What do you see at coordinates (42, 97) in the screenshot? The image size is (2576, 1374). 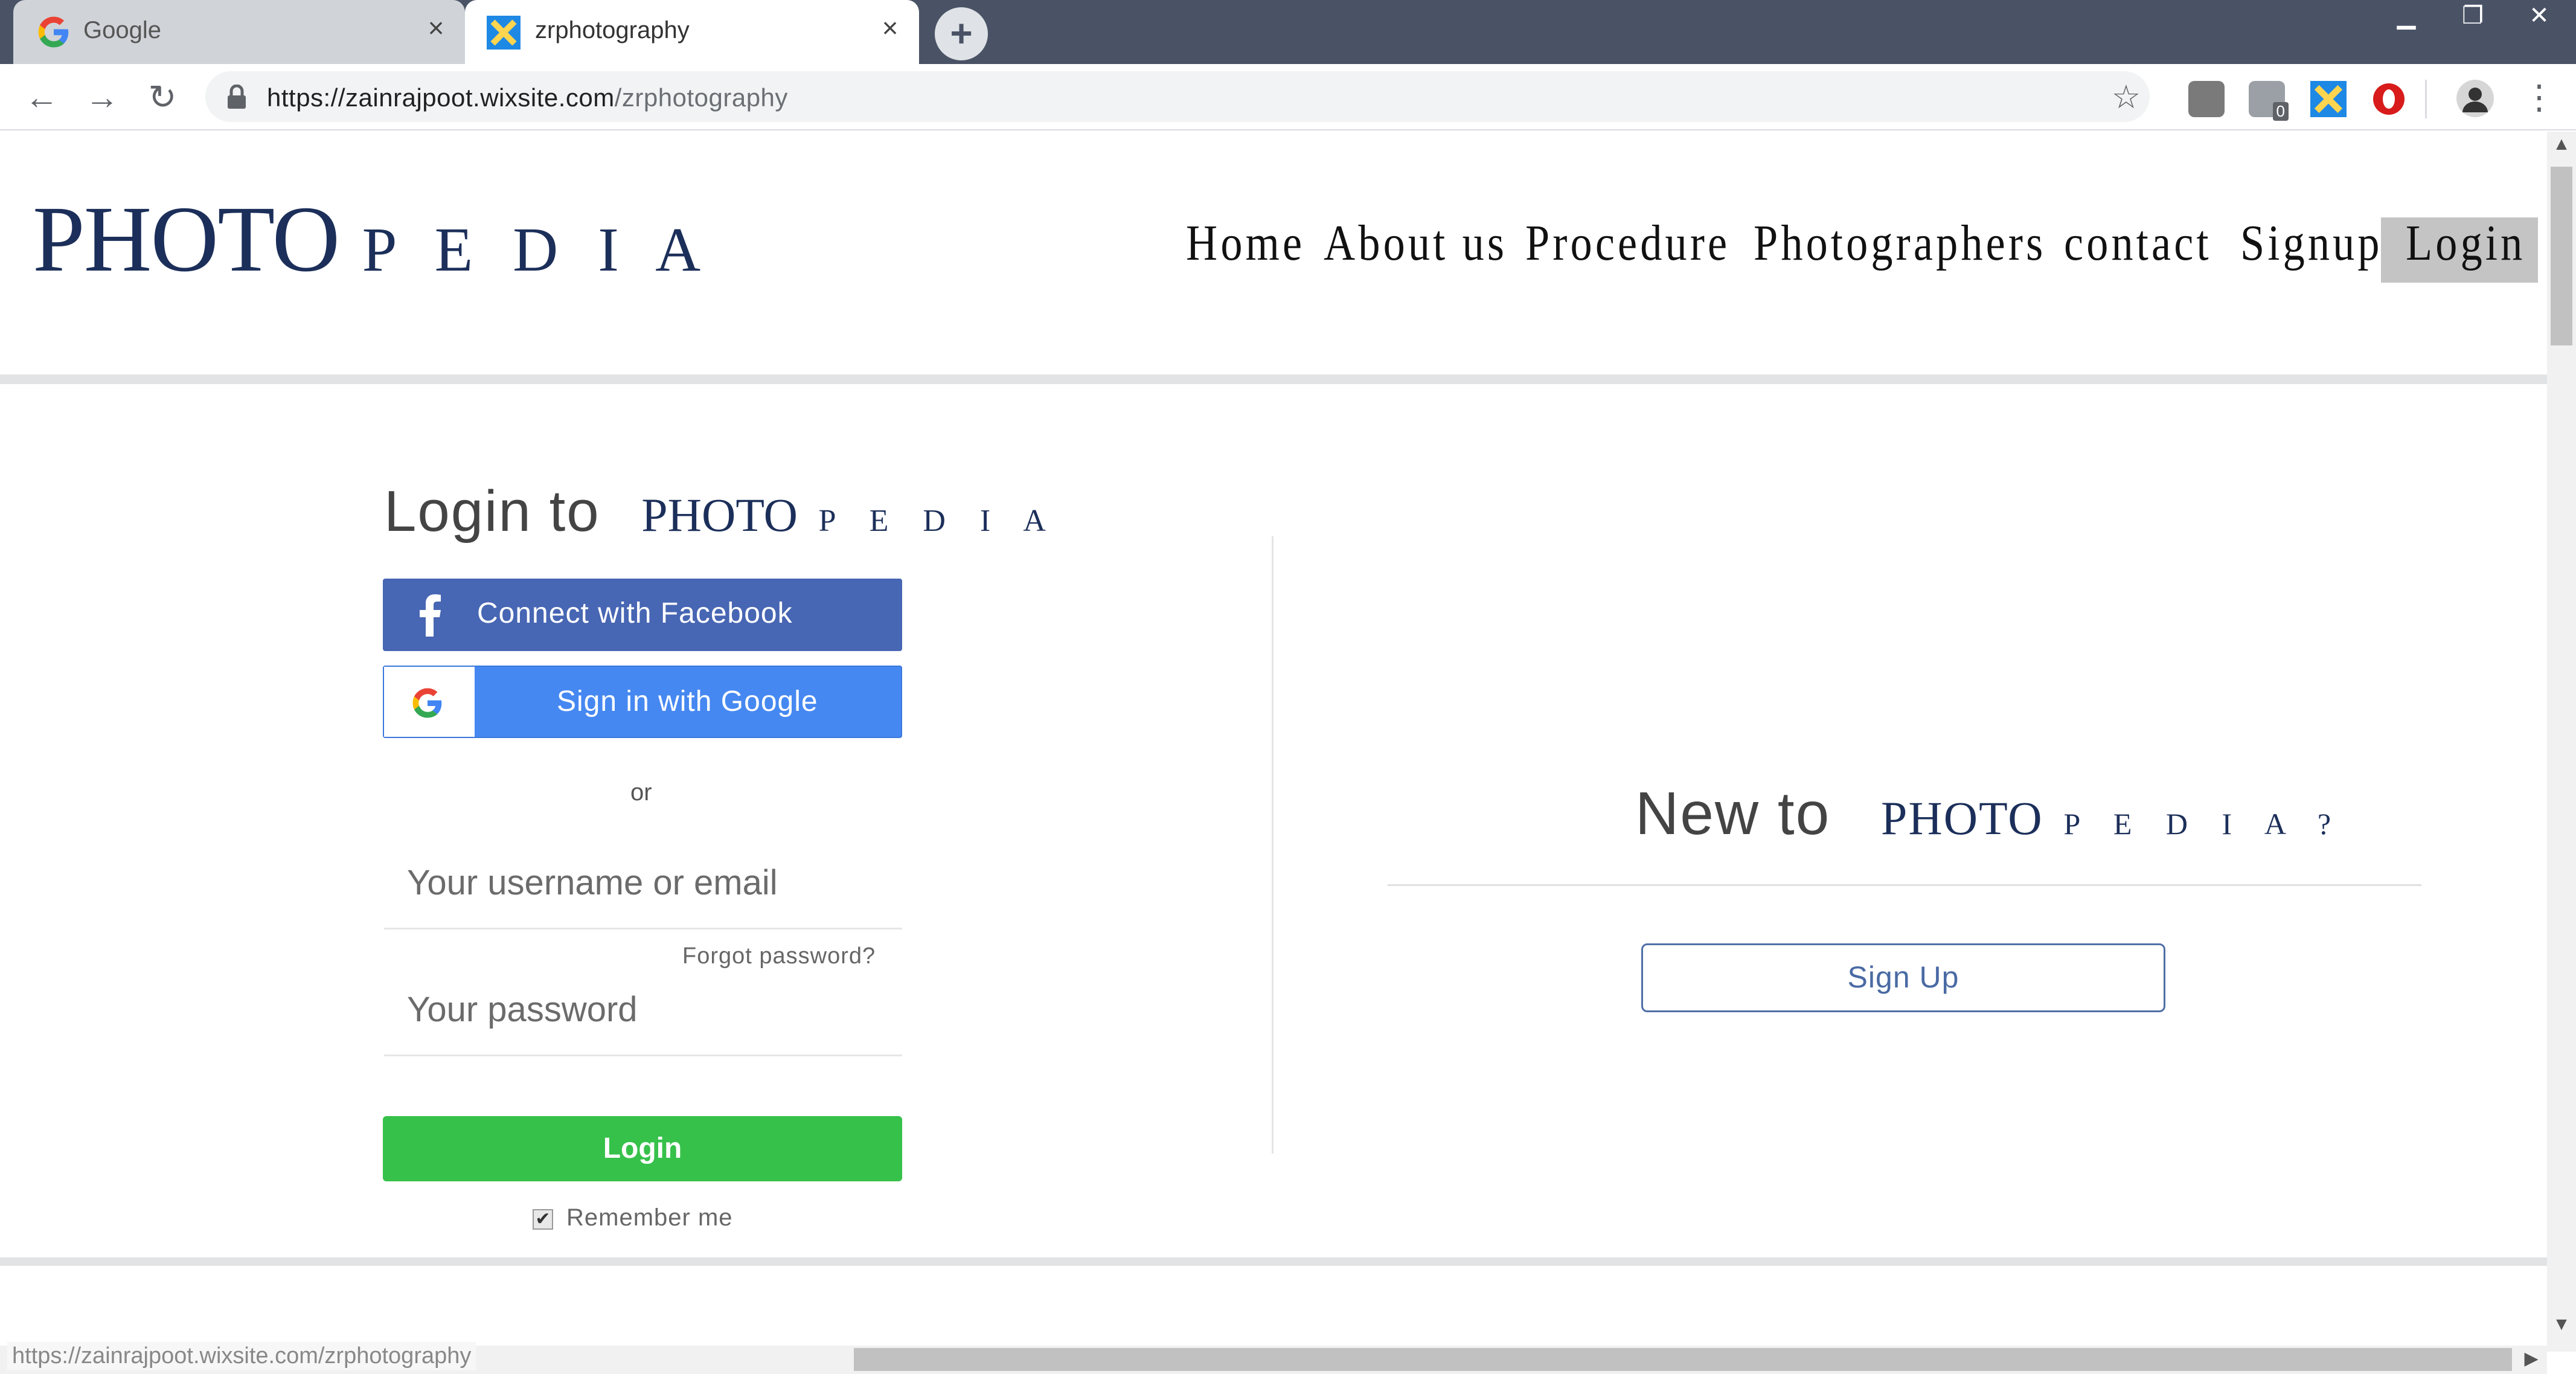 I see `back-arrow-icon: ←` at bounding box center [42, 97].